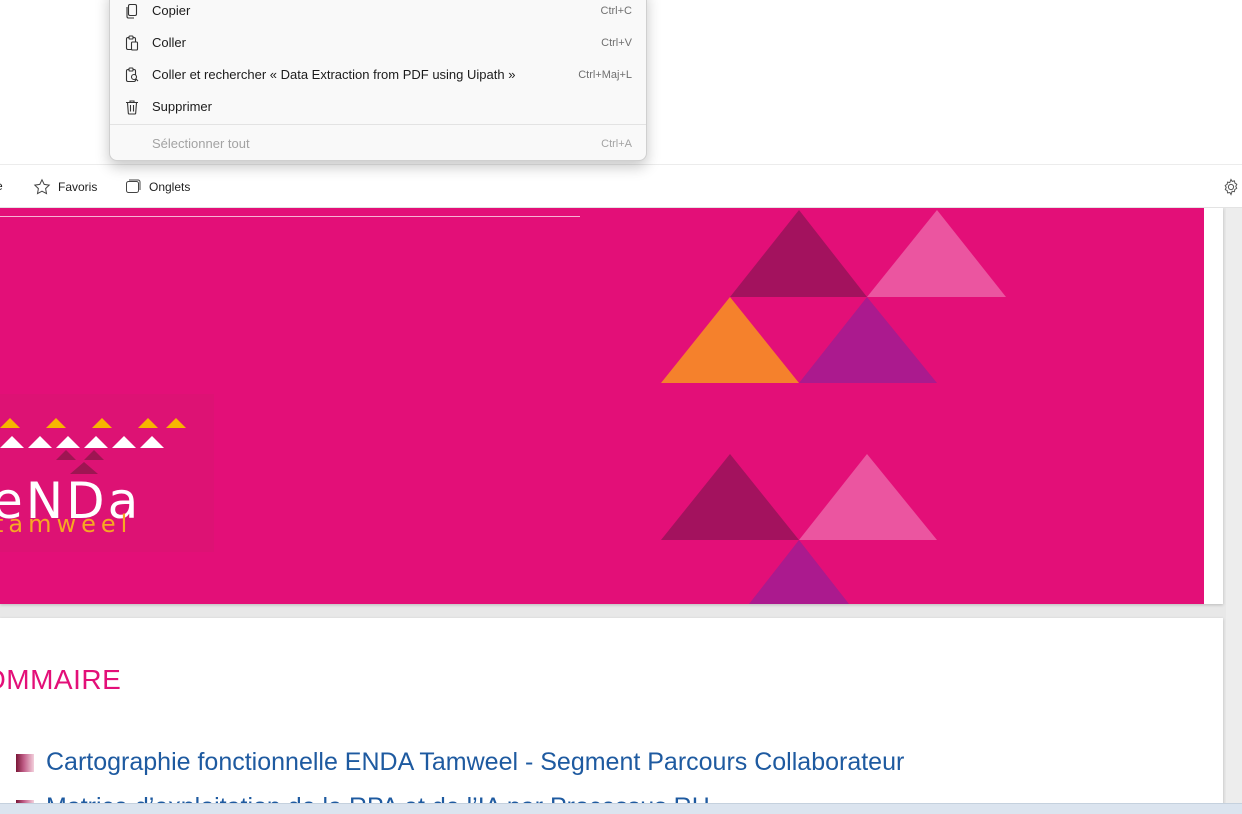 Image resolution: width=1242 pixels, height=814 pixels. What do you see at coordinates (616, 11) in the screenshot?
I see `menu-item-shortcut: Ctrl+C` at bounding box center [616, 11].